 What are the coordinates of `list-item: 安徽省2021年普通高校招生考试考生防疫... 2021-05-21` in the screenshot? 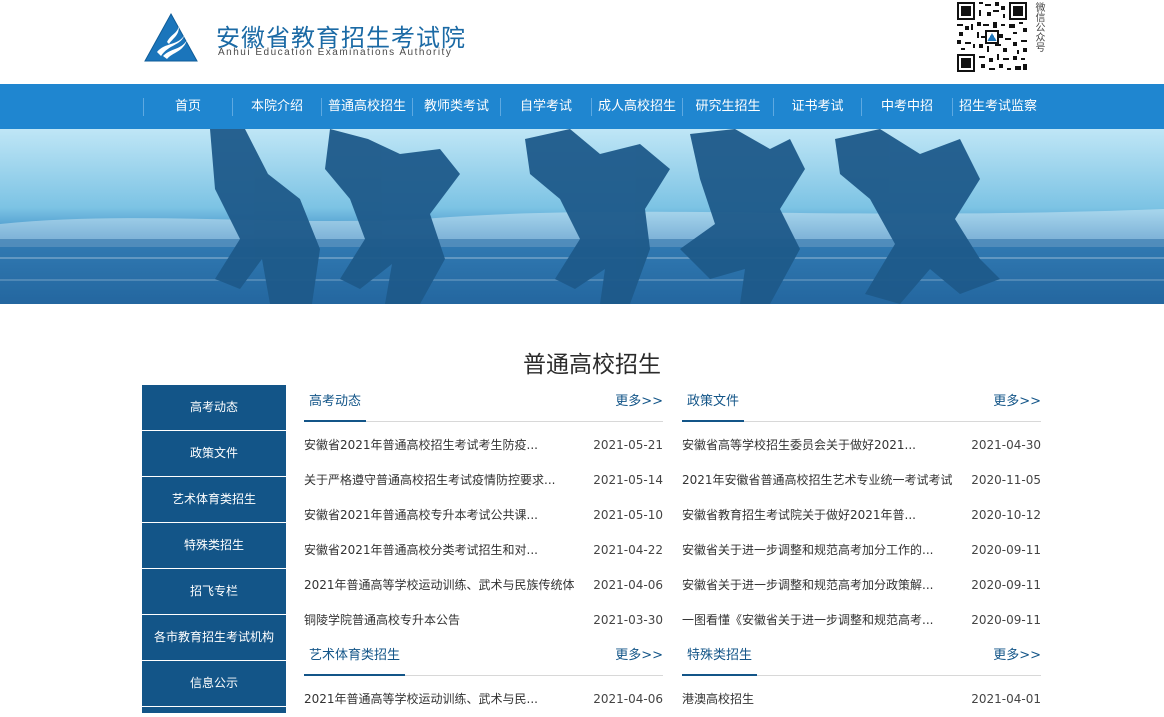 It's located at (483, 445).